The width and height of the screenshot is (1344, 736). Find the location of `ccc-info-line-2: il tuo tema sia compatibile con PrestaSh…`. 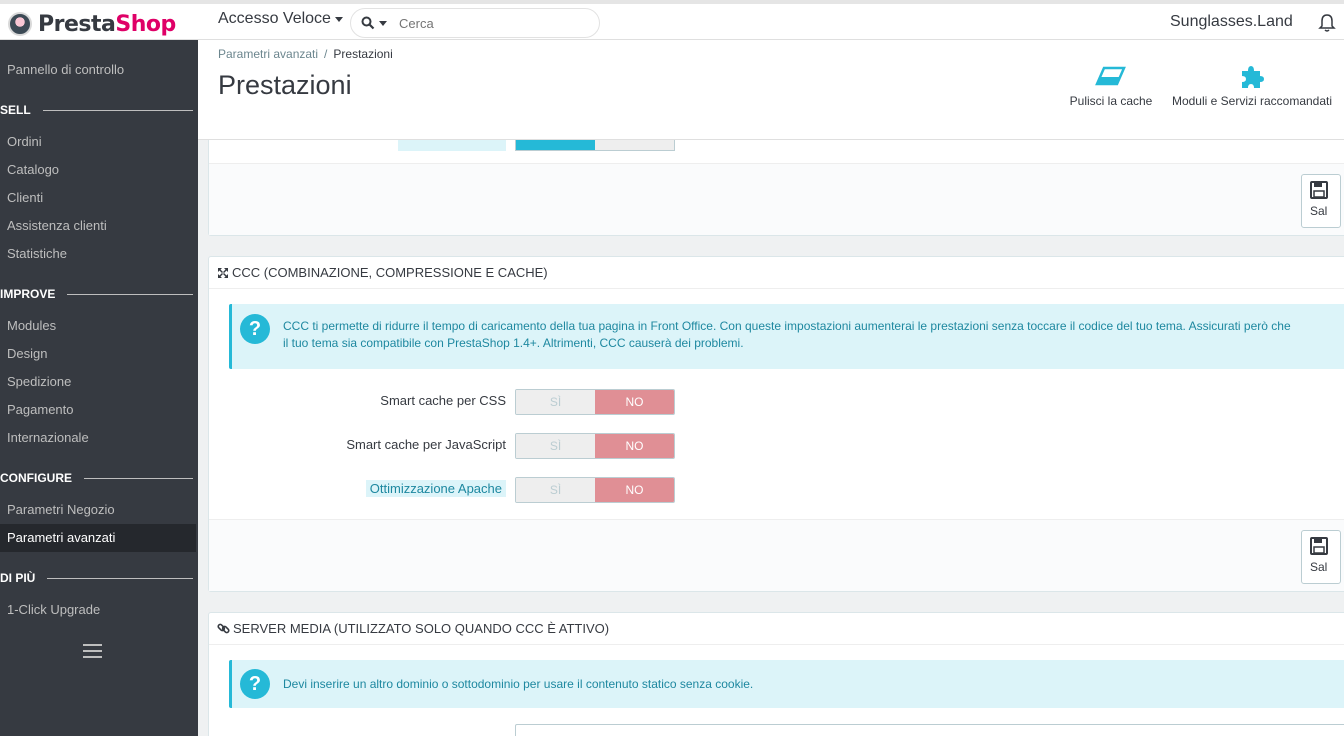

ccc-info-line-2: il tuo tema sia compatibile con PrestaSh… is located at coordinates (513, 343).